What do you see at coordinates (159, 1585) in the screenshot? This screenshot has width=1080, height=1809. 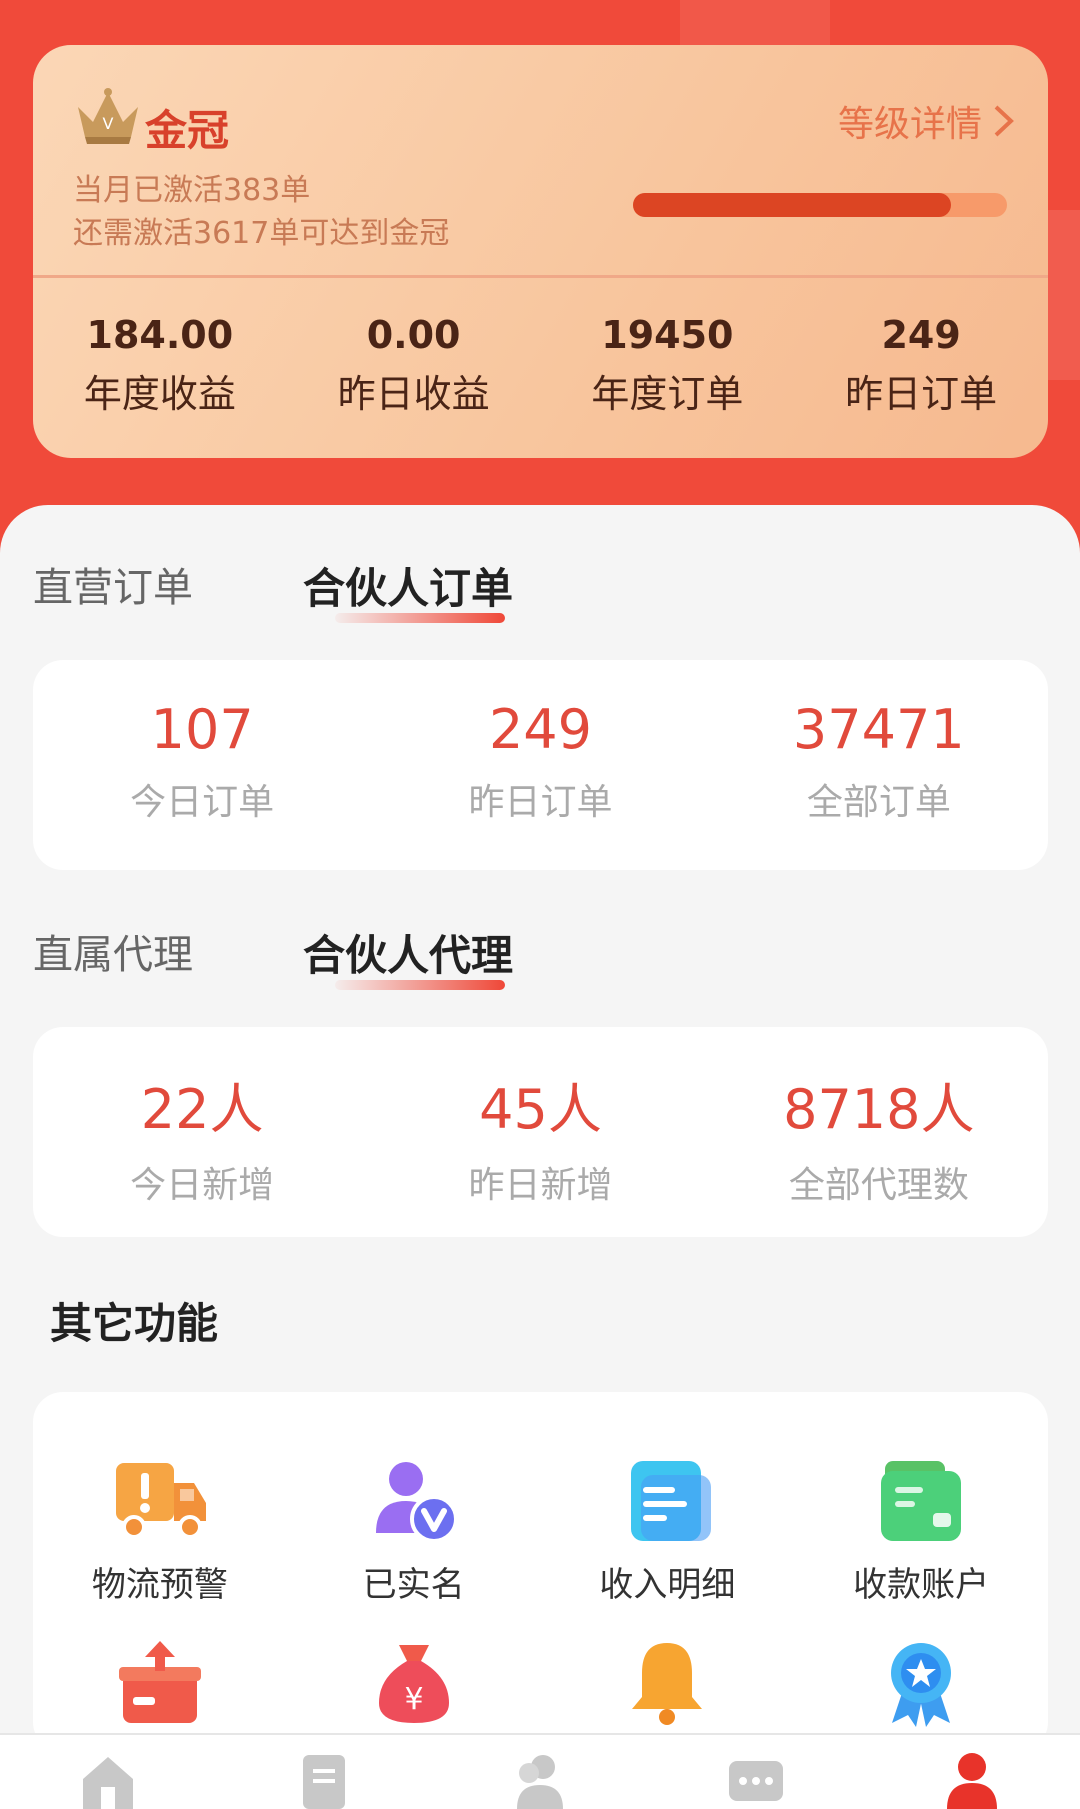 I see `func-label: 物流预警` at bounding box center [159, 1585].